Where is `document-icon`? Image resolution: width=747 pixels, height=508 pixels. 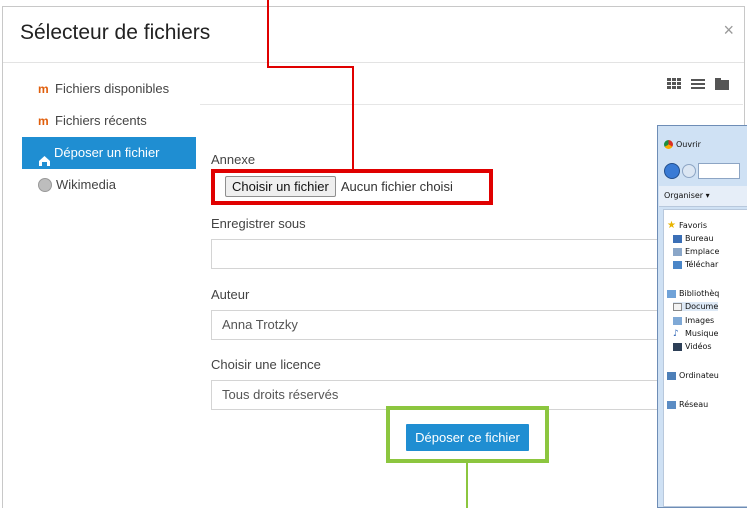
document-icon is located at coordinates (677, 306).